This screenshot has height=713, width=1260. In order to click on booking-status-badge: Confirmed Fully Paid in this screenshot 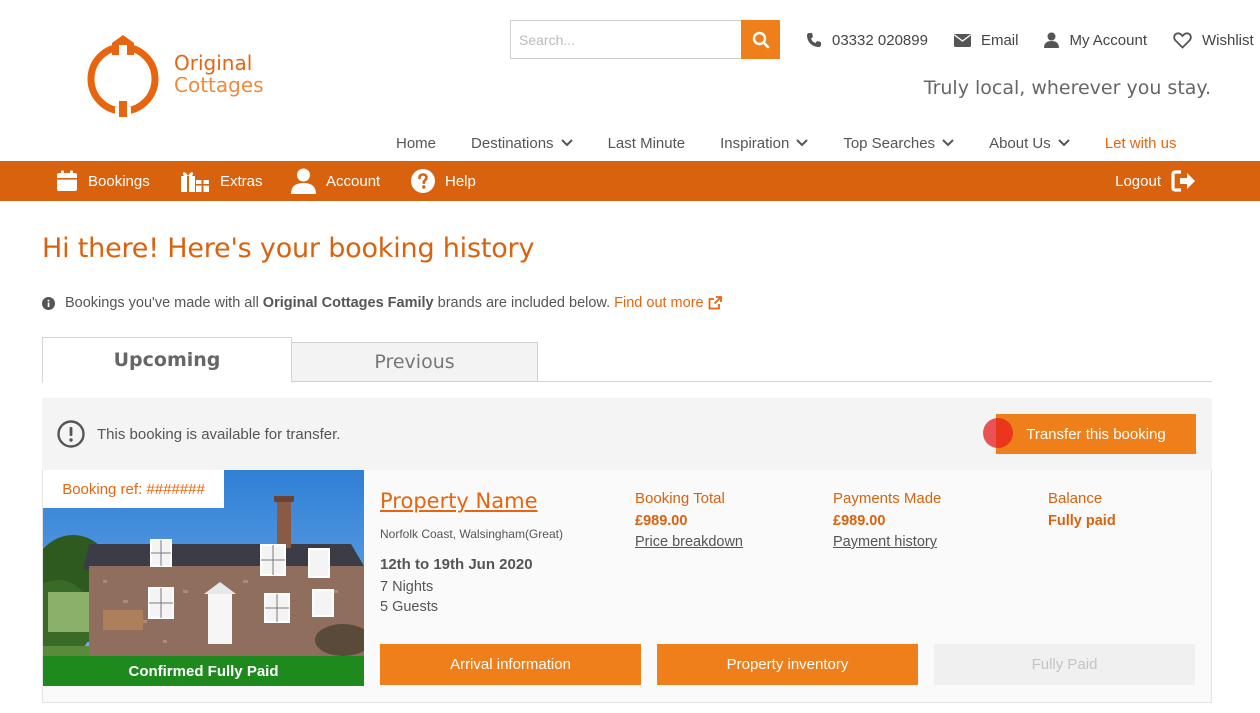, I will do `click(203, 671)`.